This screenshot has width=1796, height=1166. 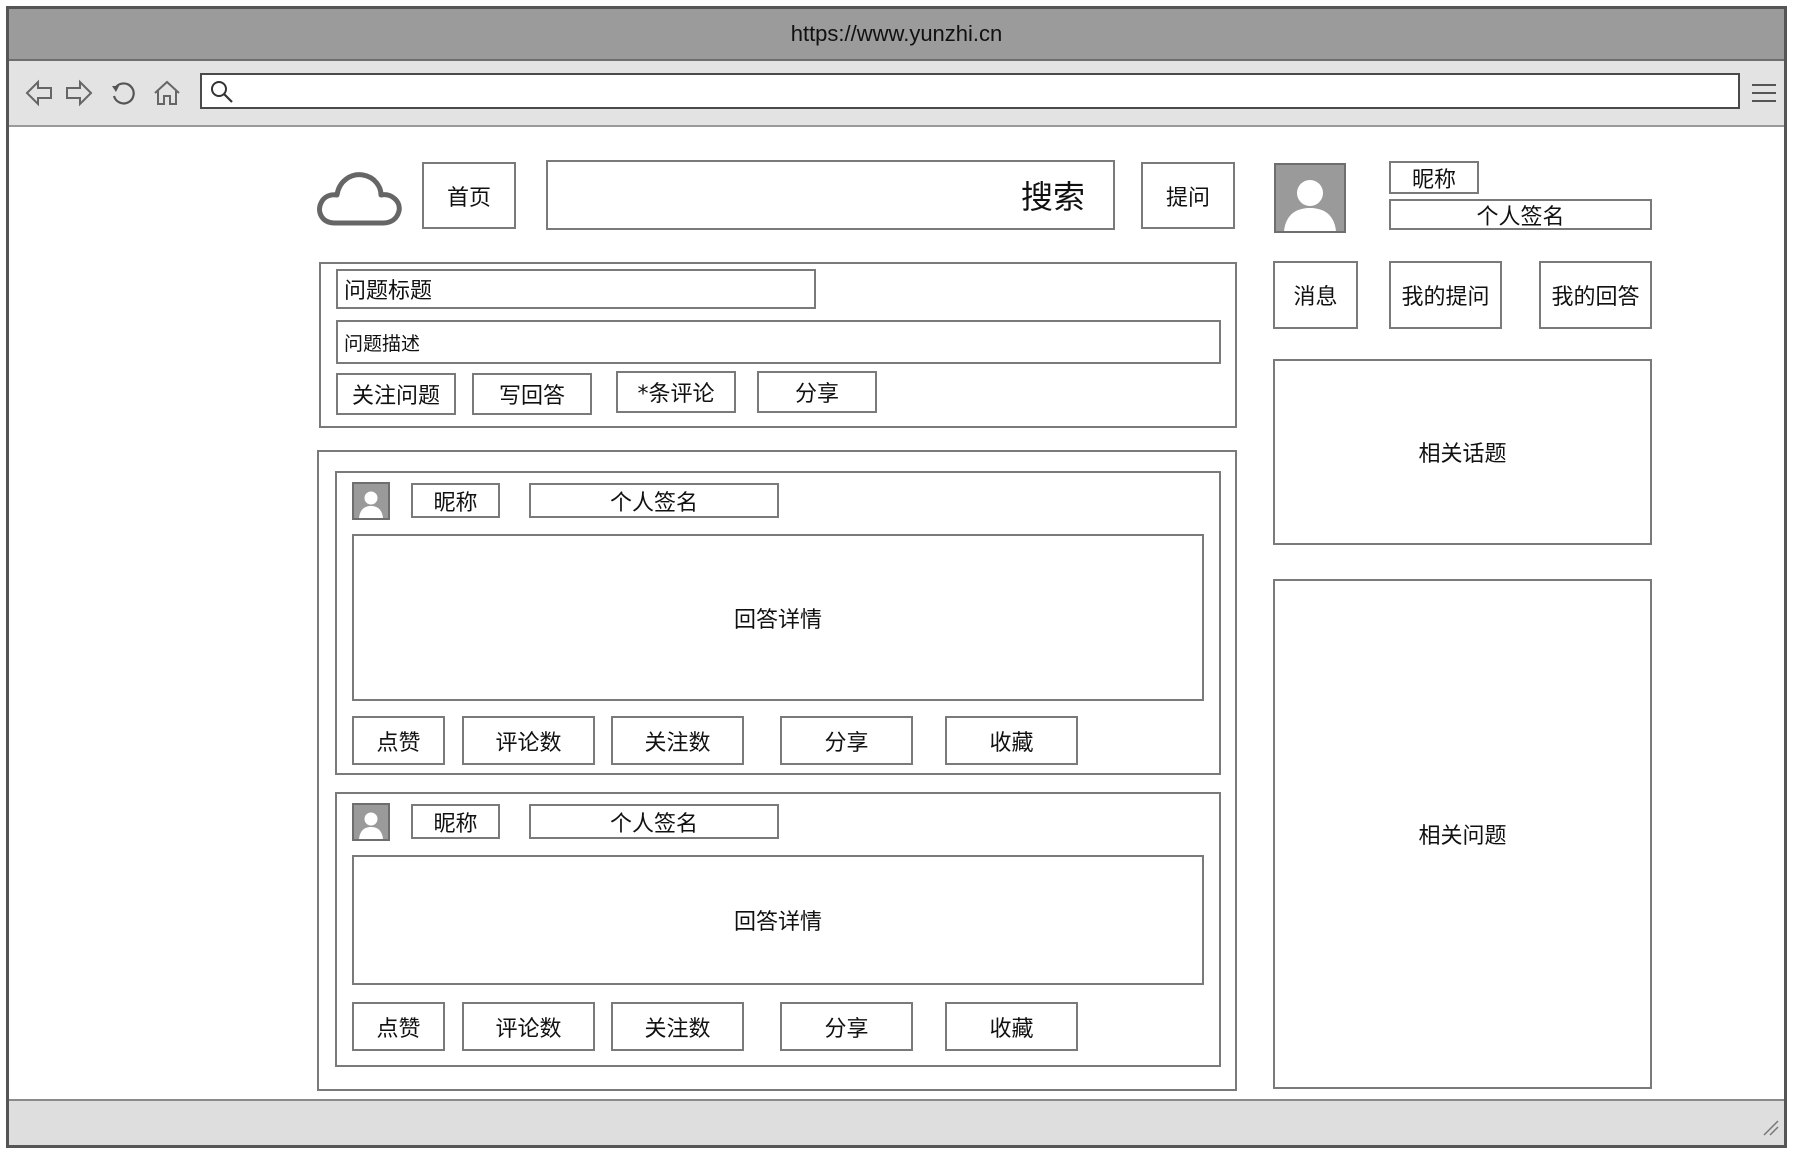 What do you see at coordinates (360, 196) in the screenshot?
I see `cloud-icon` at bounding box center [360, 196].